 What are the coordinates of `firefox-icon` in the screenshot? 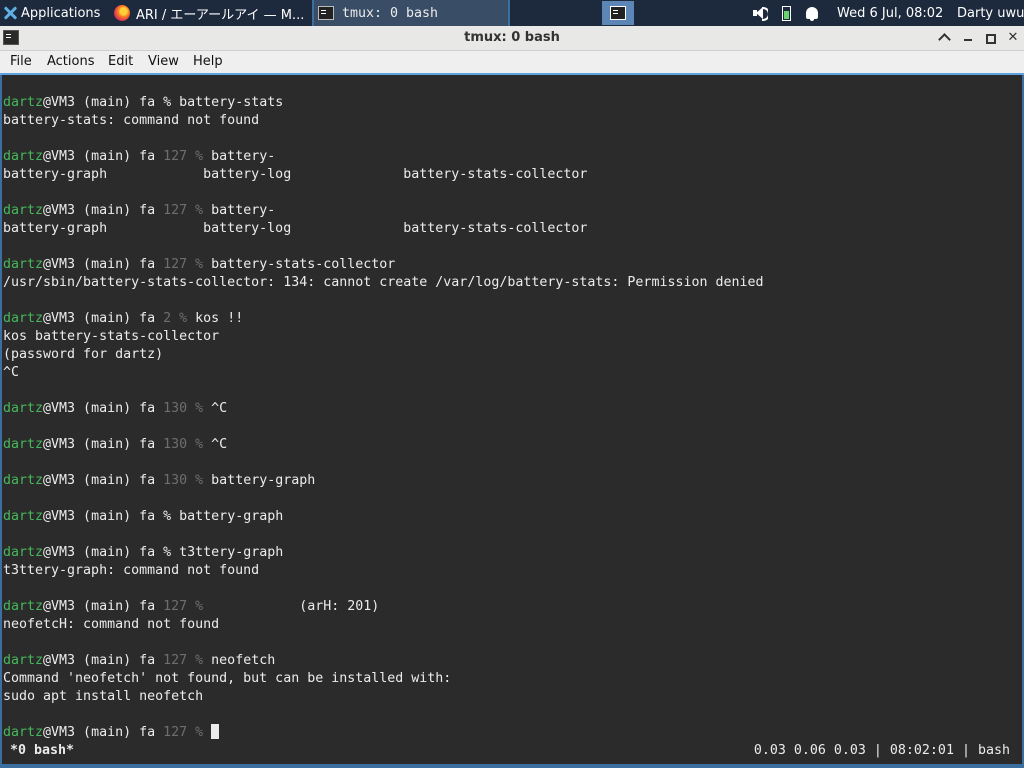 It's located at (122, 13).